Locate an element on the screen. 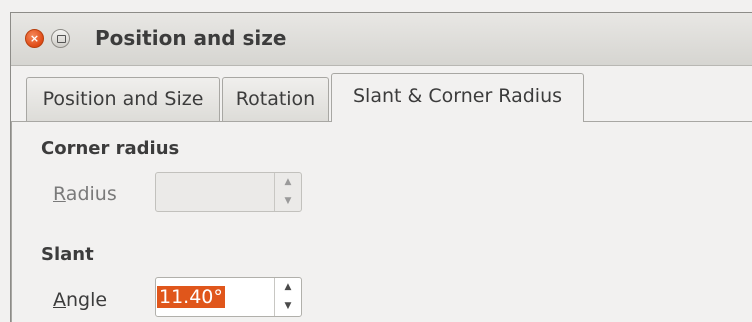  angle-spin-buttons: ▲ ▼ is located at coordinates (287, 297).